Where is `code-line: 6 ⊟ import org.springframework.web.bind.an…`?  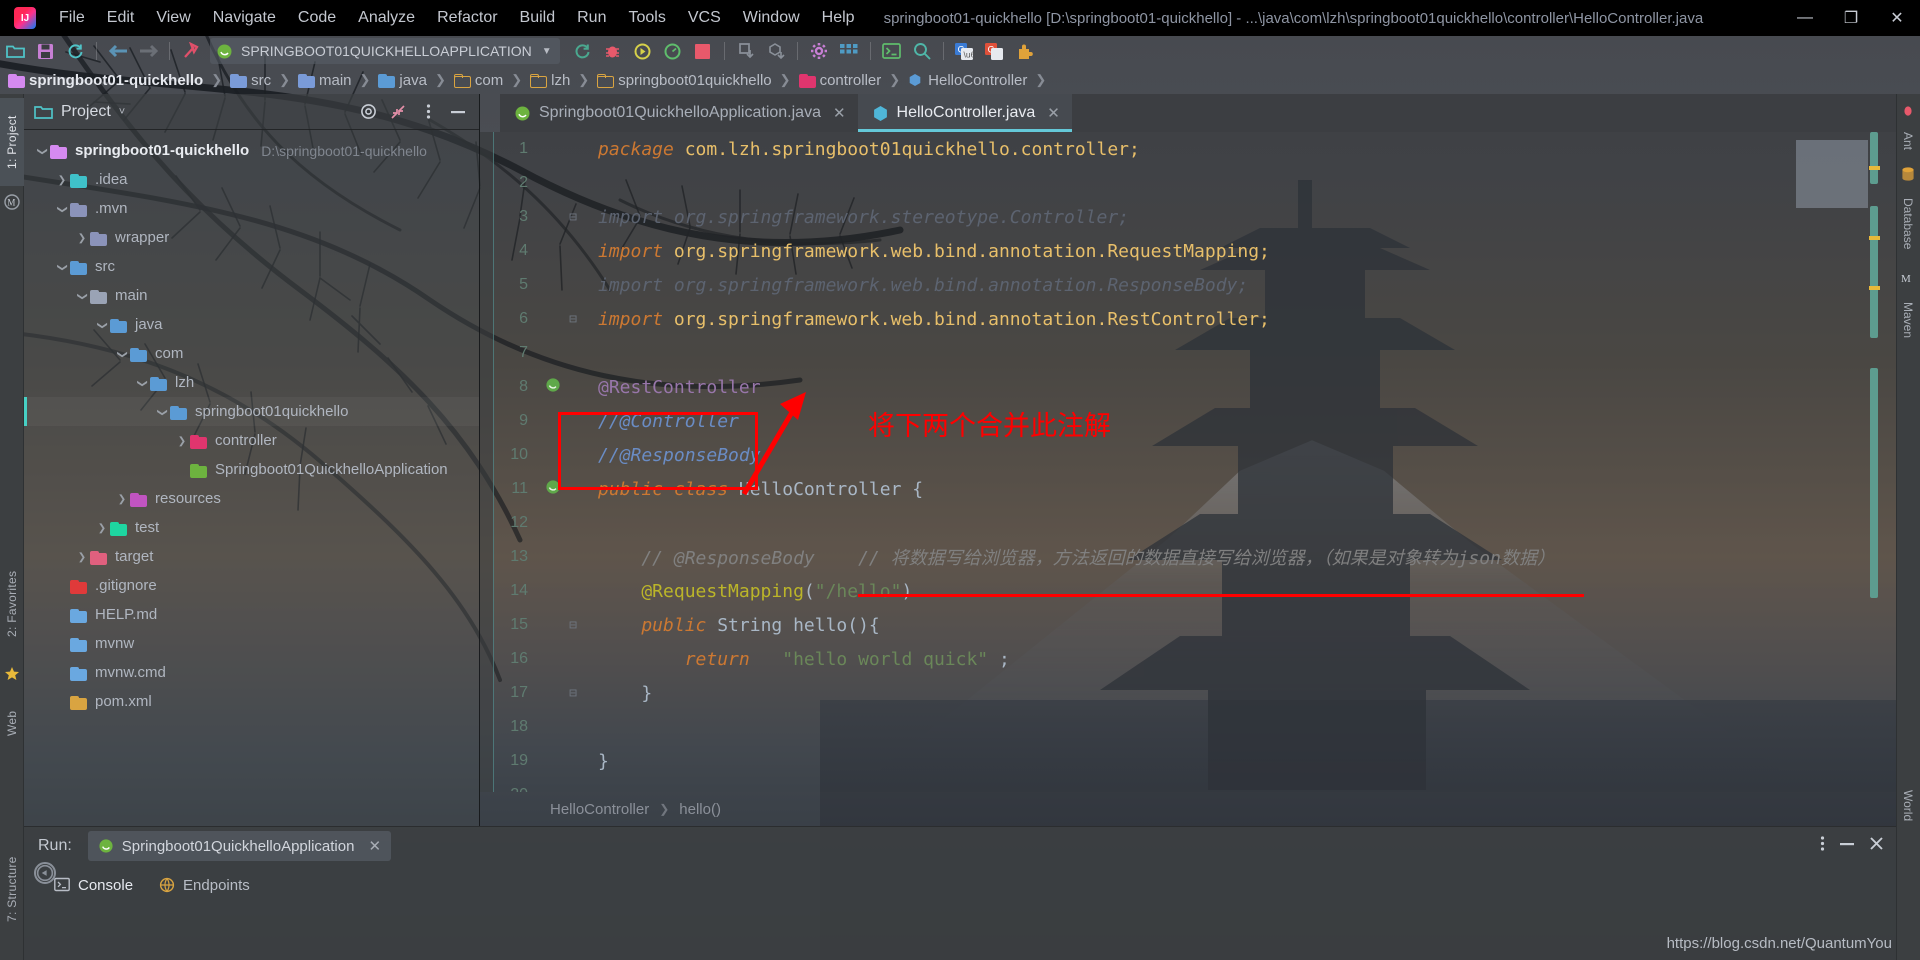
code-line: 6 ⊟ import org.springframework.web.bind.an… is located at coordinates (1207, 319).